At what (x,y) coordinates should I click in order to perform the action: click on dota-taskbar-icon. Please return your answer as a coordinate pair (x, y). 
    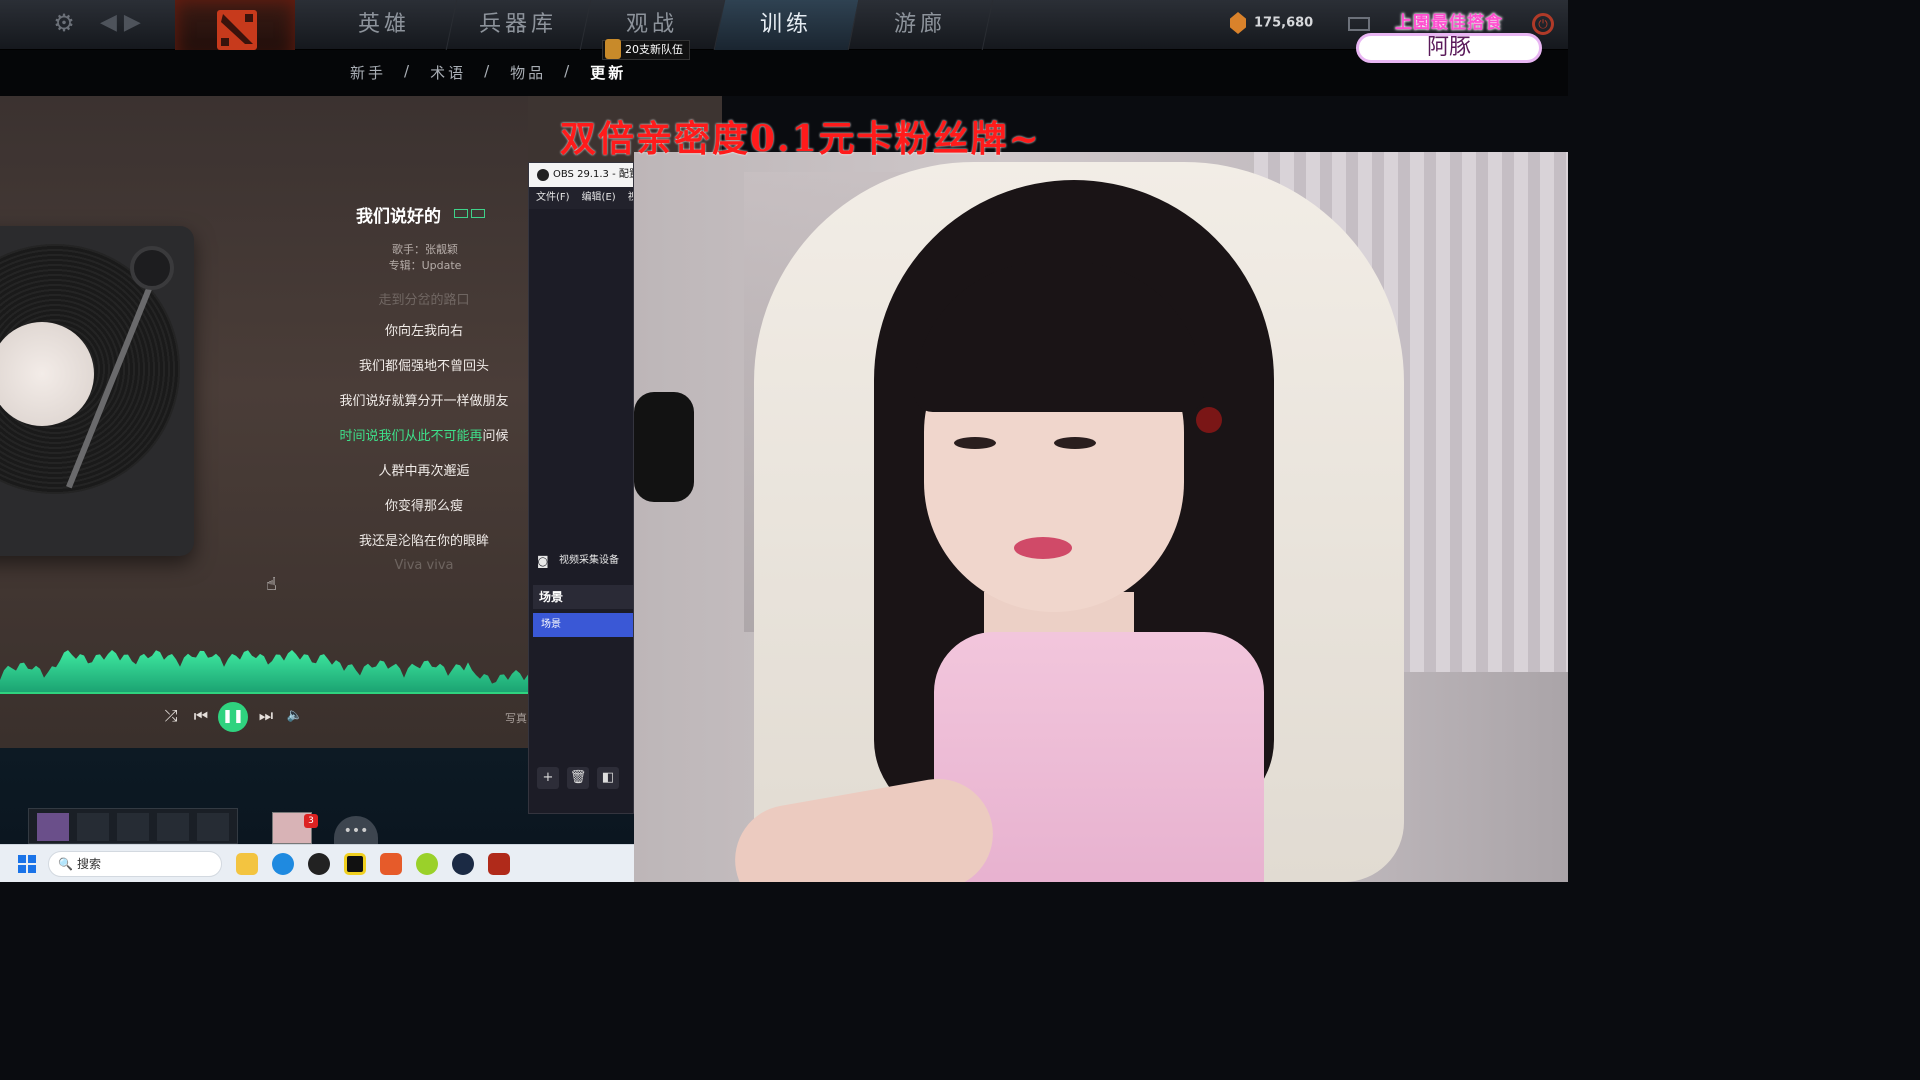
    Looking at the image, I should click on (499, 864).